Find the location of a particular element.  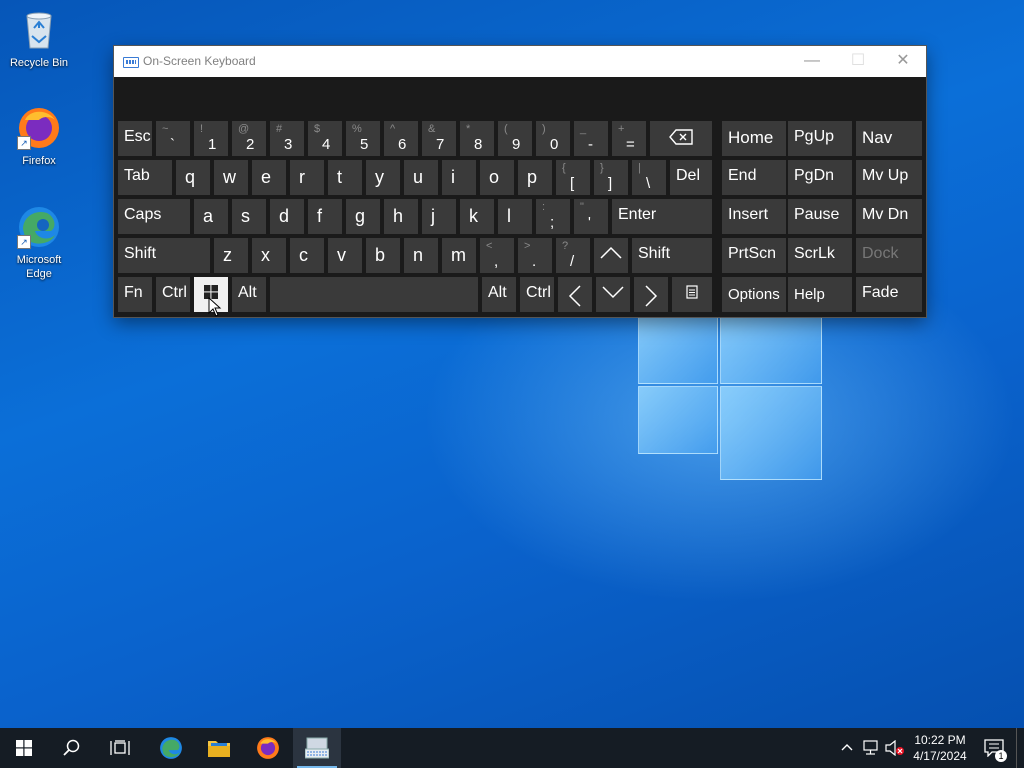

key-b: b is located at coordinates (383, 255).